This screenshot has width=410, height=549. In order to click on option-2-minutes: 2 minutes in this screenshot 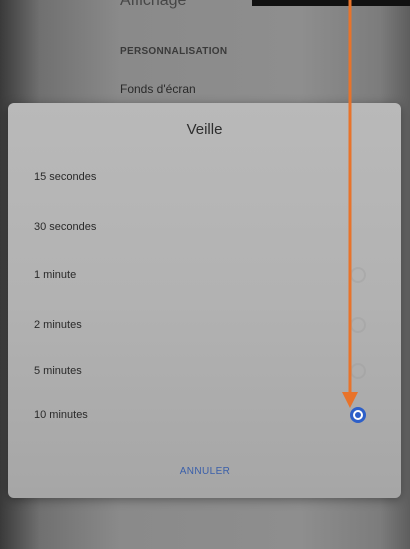, I will do `click(204, 325)`.